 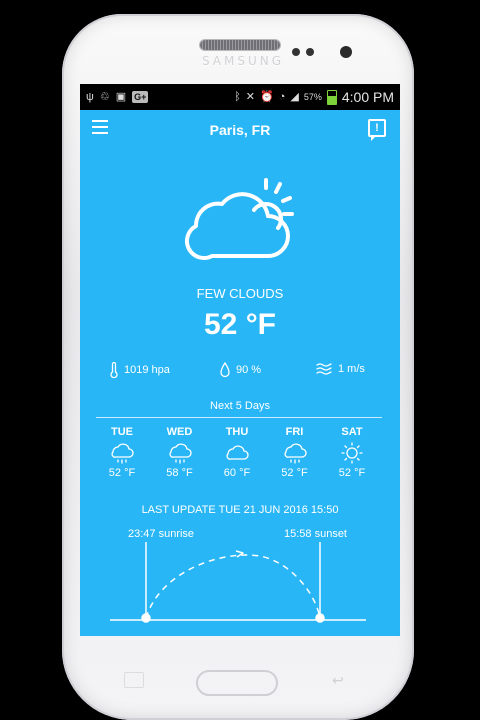 I want to click on cloud-icon, so click(x=237, y=452).